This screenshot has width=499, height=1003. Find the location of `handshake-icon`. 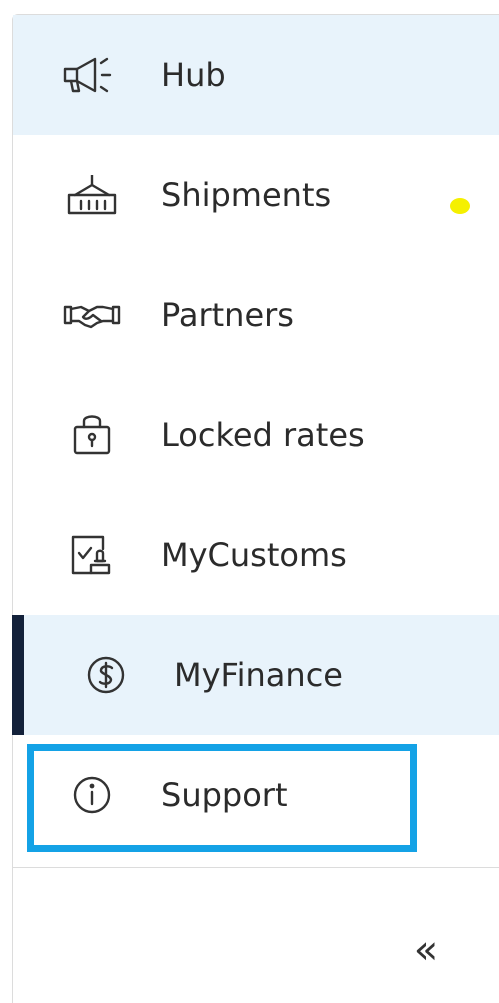

handshake-icon is located at coordinates (92, 315).